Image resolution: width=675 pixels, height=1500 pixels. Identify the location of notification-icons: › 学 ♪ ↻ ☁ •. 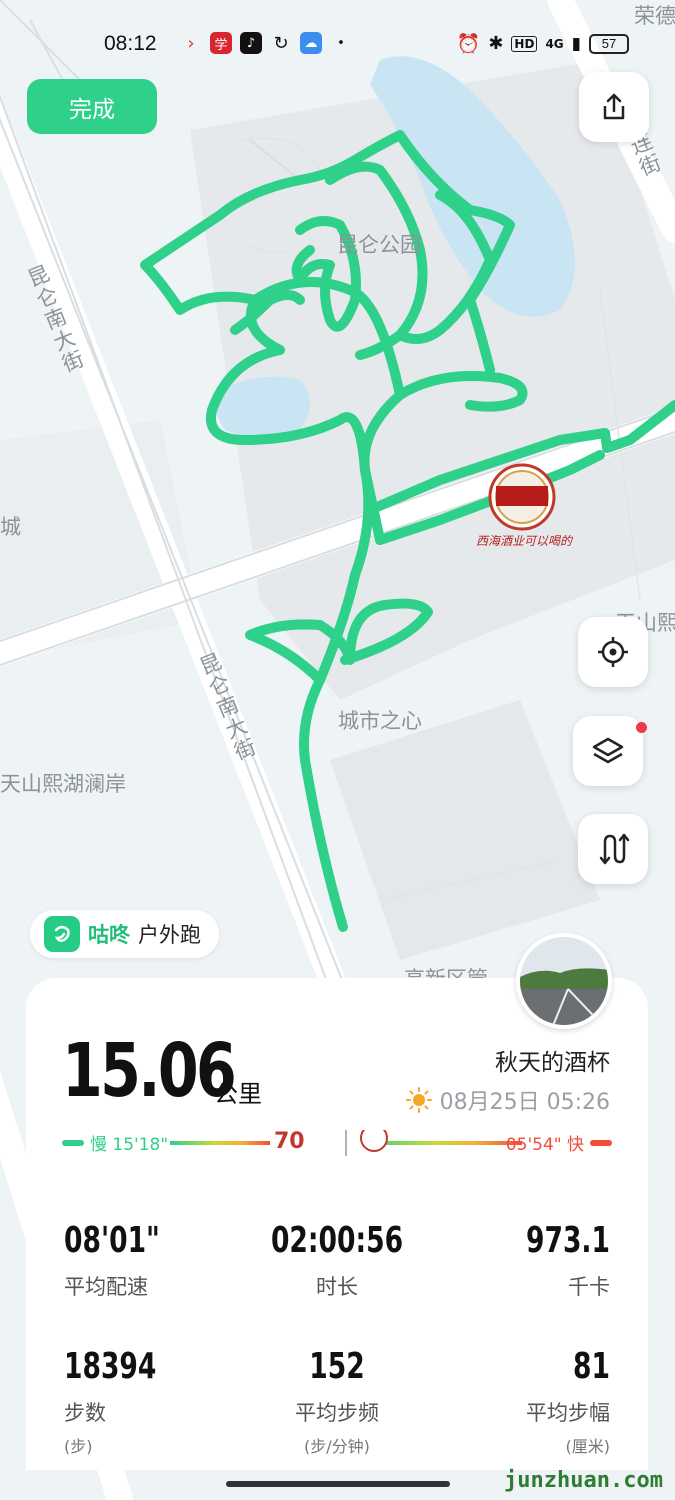
(266, 43).